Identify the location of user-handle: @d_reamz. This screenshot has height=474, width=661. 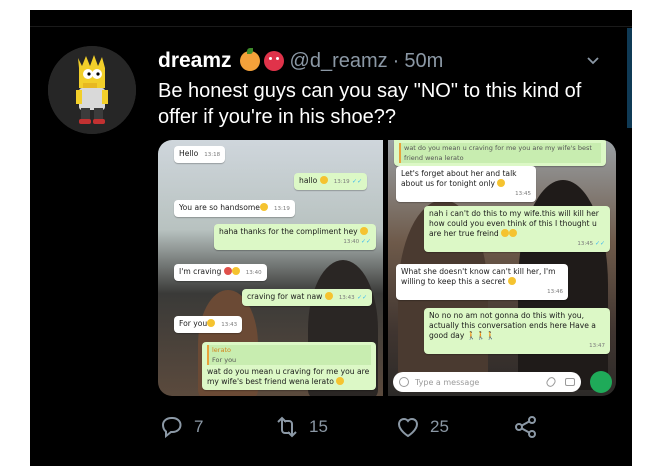
(339, 61).